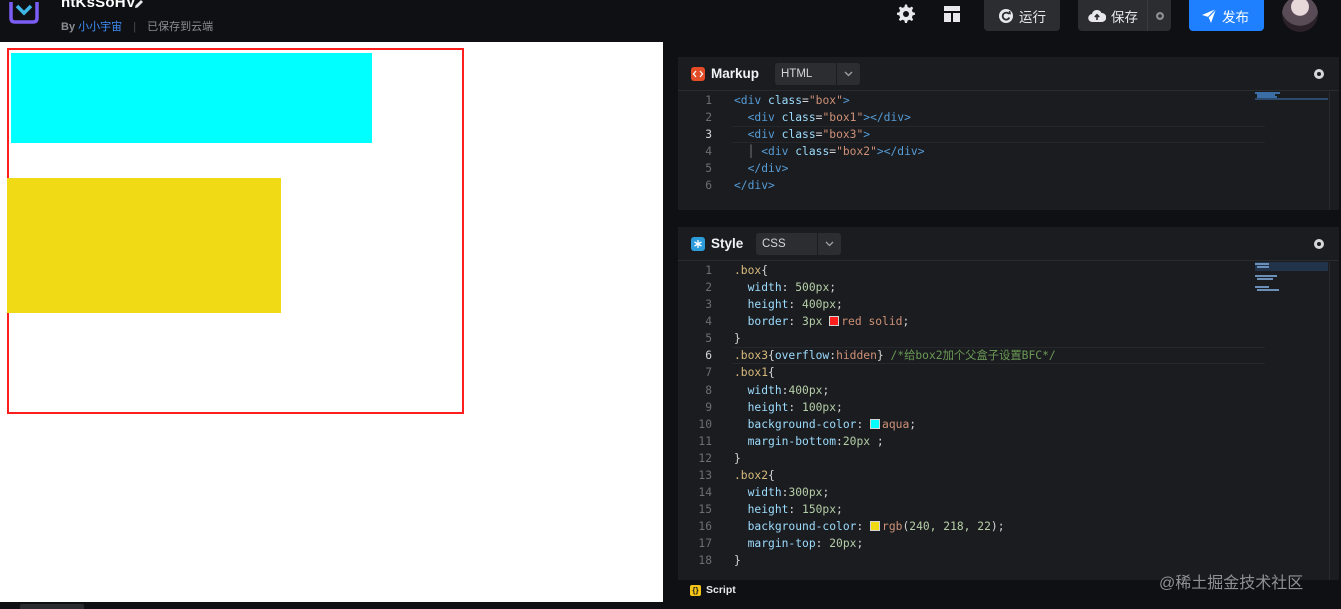 The height and width of the screenshot is (609, 1341). What do you see at coordinates (774, 244) in the screenshot?
I see `style-language-value: CSS` at bounding box center [774, 244].